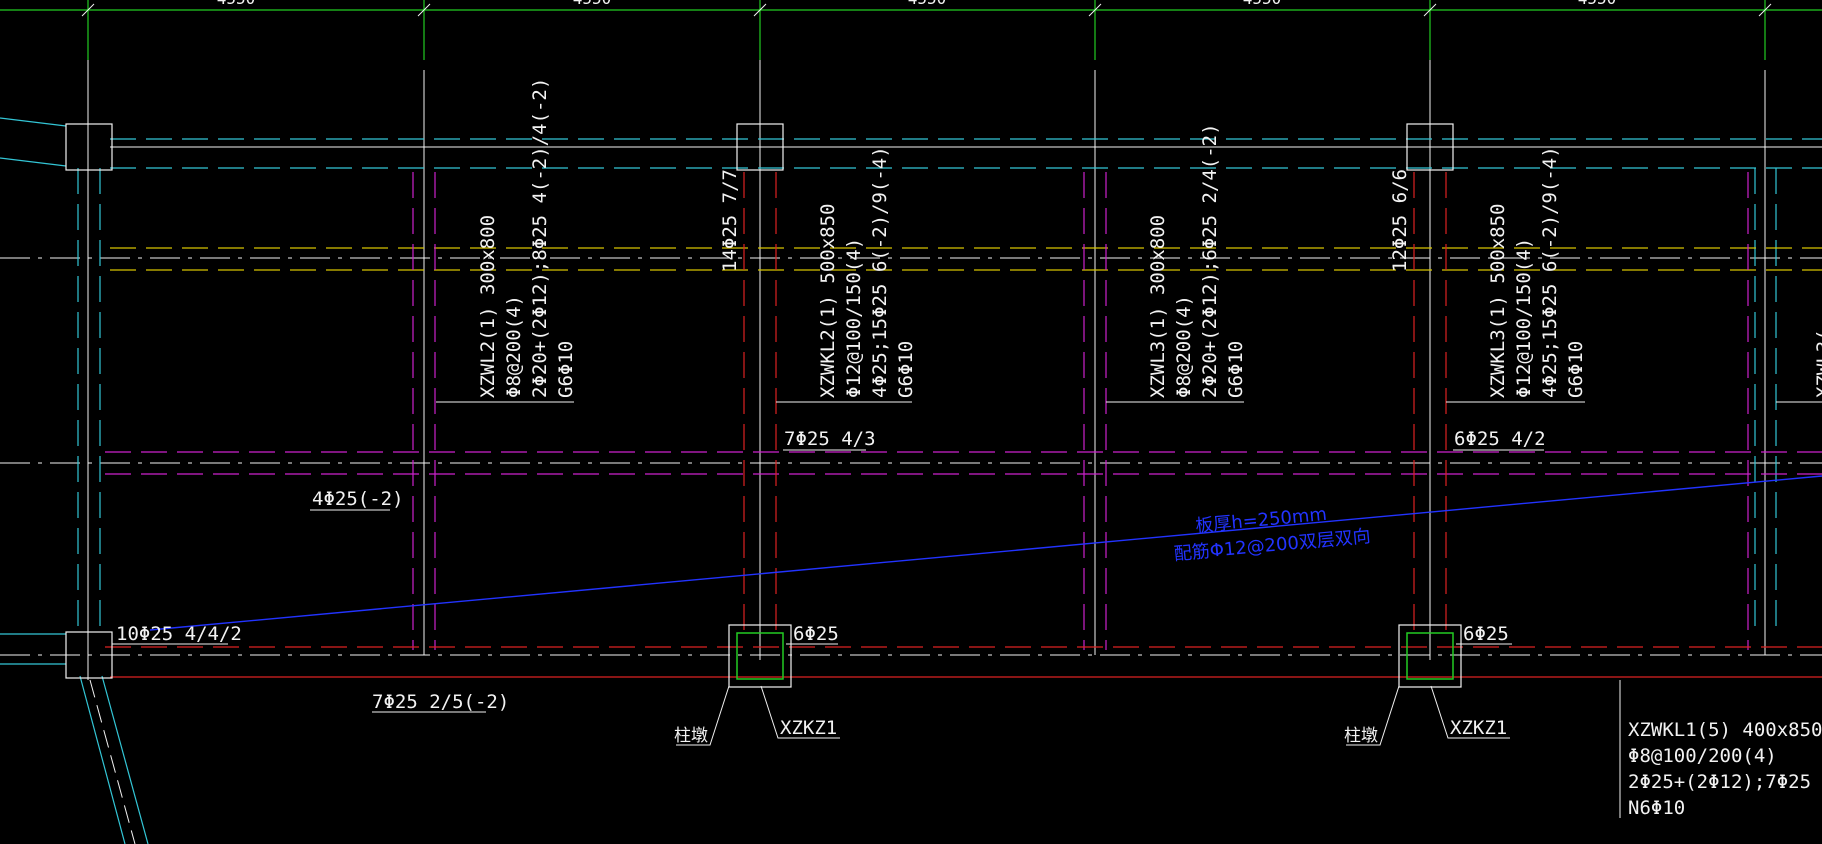 This screenshot has width=1822, height=844. Describe the element at coordinates (927, 4) in the screenshot. I see `dimension-3: 4550` at that location.